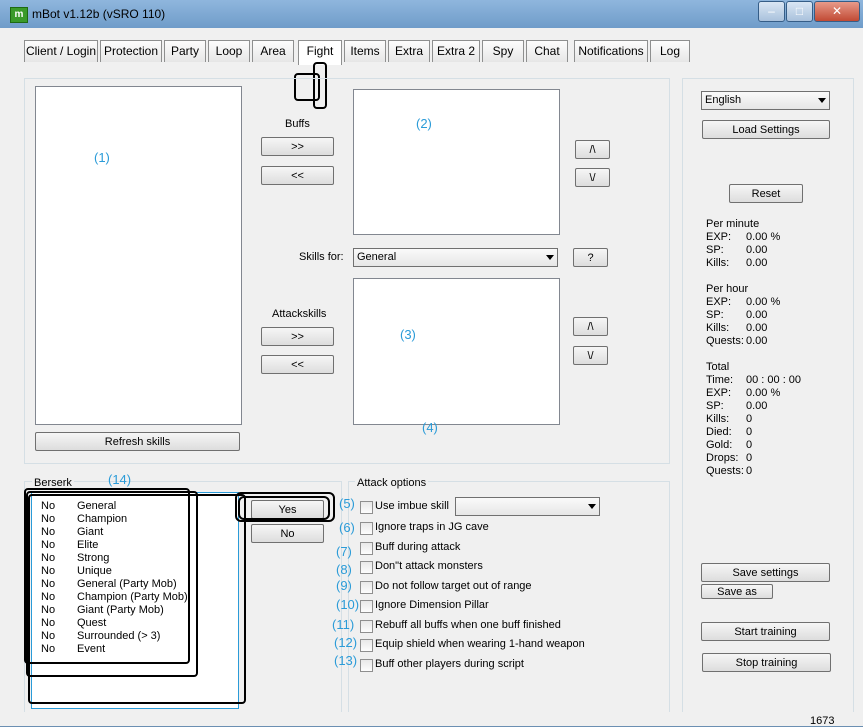 The width and height of the screenshot is (863, 727). Describe the element at coordinates (344, 551) in the screenshot. I see `annotation-7: (7)` at that location.